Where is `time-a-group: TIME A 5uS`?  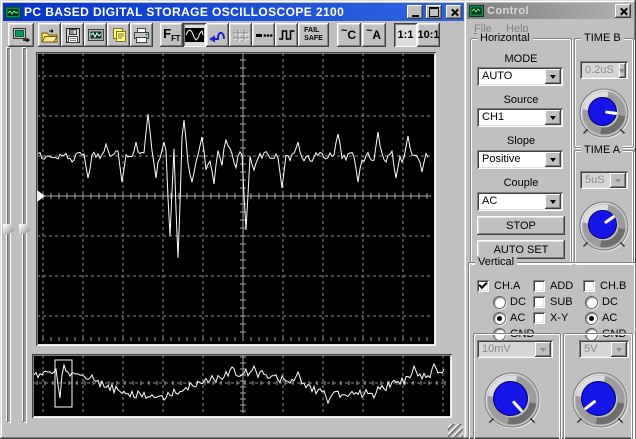 time-a-group: TIME A 5uS is located at coordinates (604, 204).